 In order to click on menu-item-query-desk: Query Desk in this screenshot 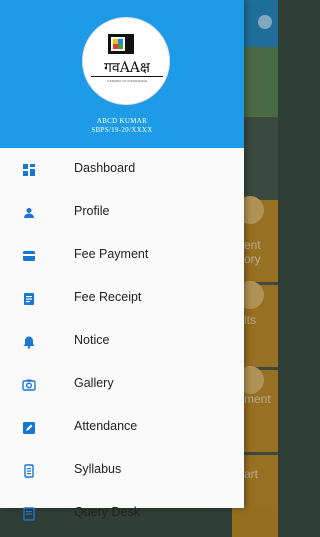, I will do `click(122, 513)`.